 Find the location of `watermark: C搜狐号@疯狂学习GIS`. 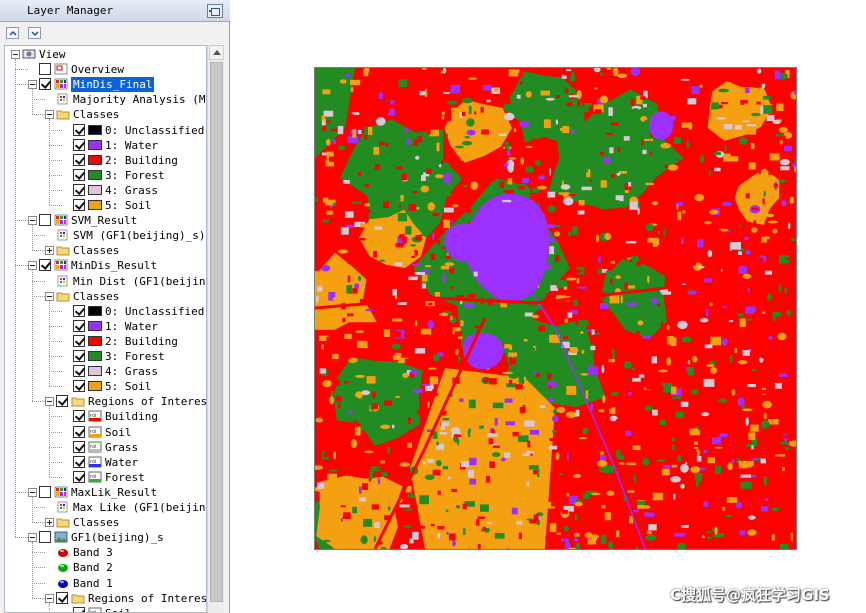

watermark: C搜狐号@疯狂学习GIS is located at coordinates (750, 595).